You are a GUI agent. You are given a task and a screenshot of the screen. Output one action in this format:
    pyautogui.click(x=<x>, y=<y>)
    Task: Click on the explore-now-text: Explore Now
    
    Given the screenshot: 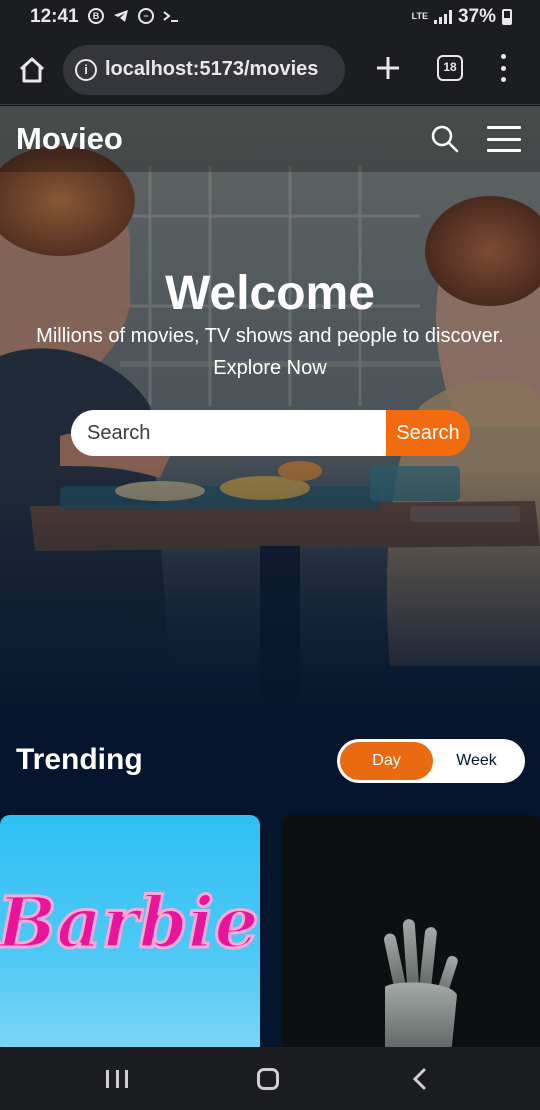 What is the action you would take?
    pyautogui.click(x=270, y=368)
    